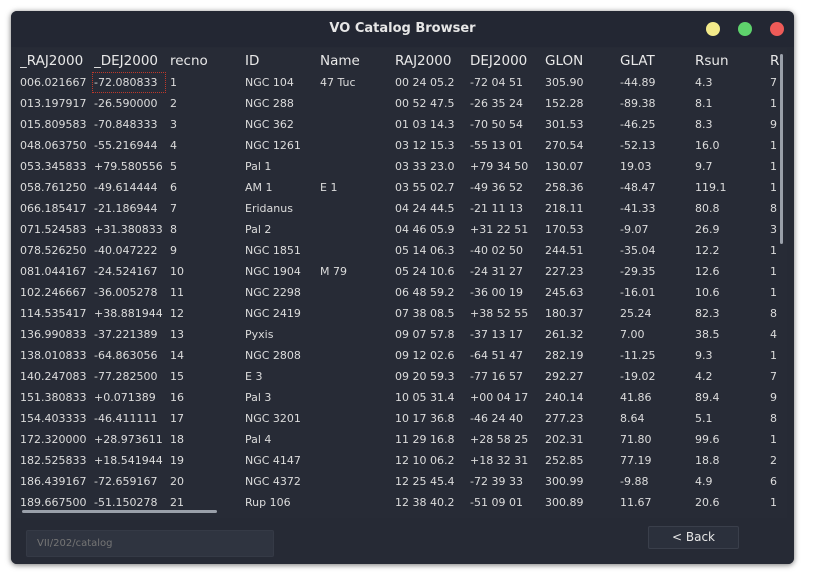 The image size is (813, 582). Describe the element at coordinates (206, 166) in the screenshot. I see `table-cell: 5` at that location.